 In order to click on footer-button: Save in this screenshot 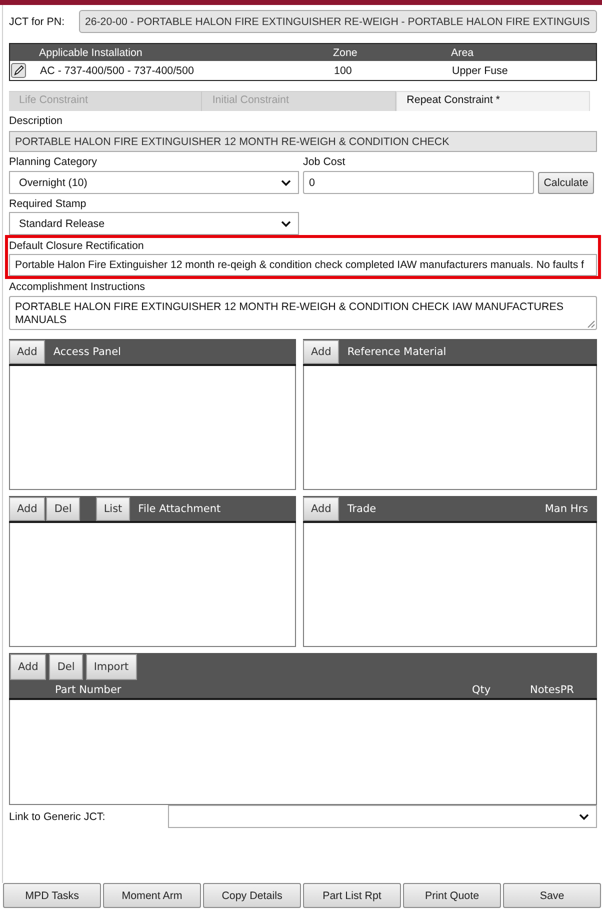, I will do `click(552, 895)`.